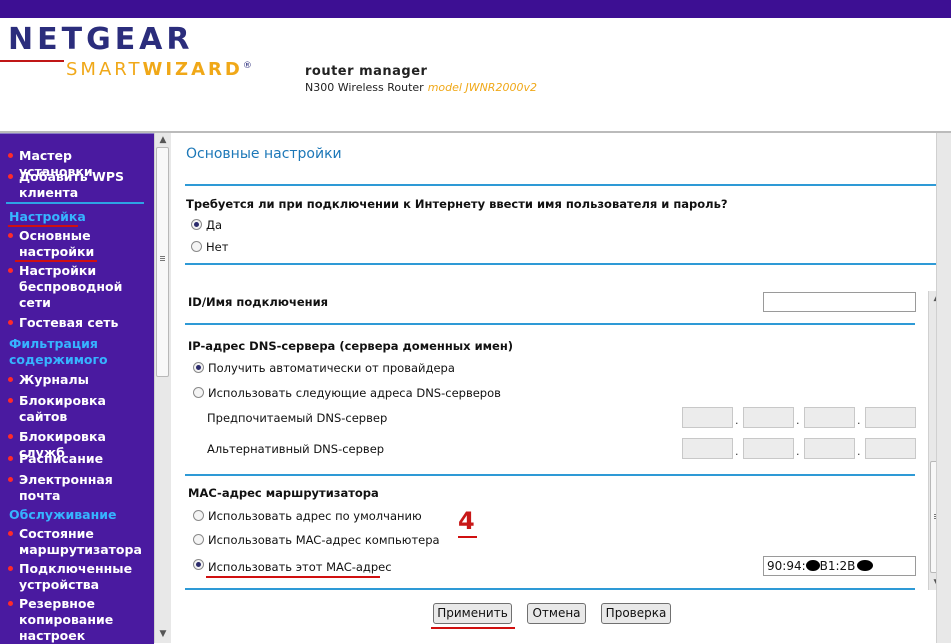  I want to click on sidebar-item-logs: Журналы, so click(78, 380).